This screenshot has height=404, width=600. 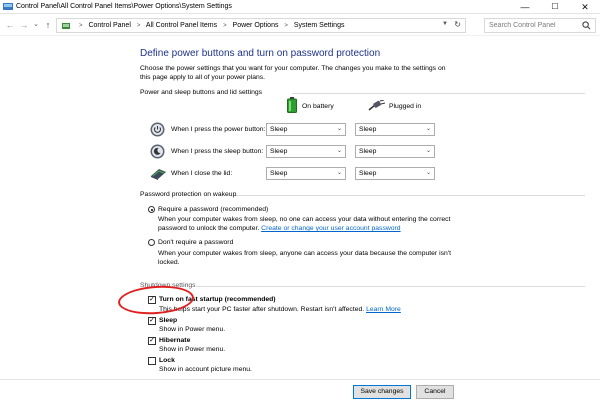 I want to click on hibernate-label: Hibernate, so click(x=174, y=340).